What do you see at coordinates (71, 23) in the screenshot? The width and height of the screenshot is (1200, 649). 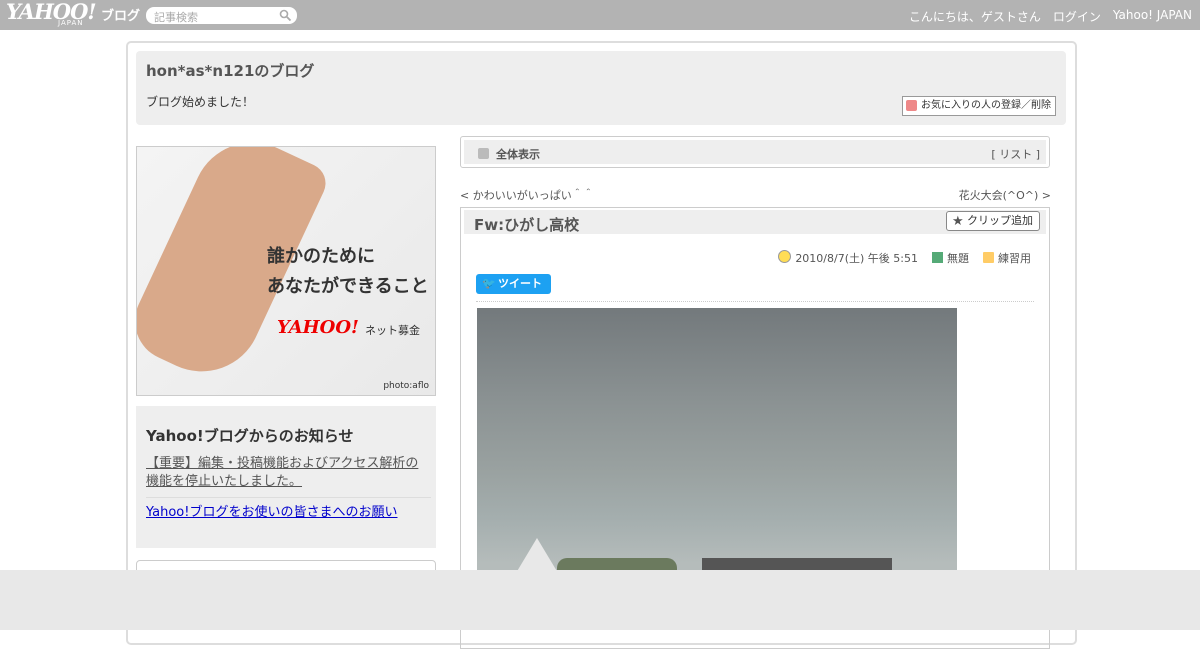 I see `yahoo-logo-sub: JAPAN` at bounding box center [71, 23].